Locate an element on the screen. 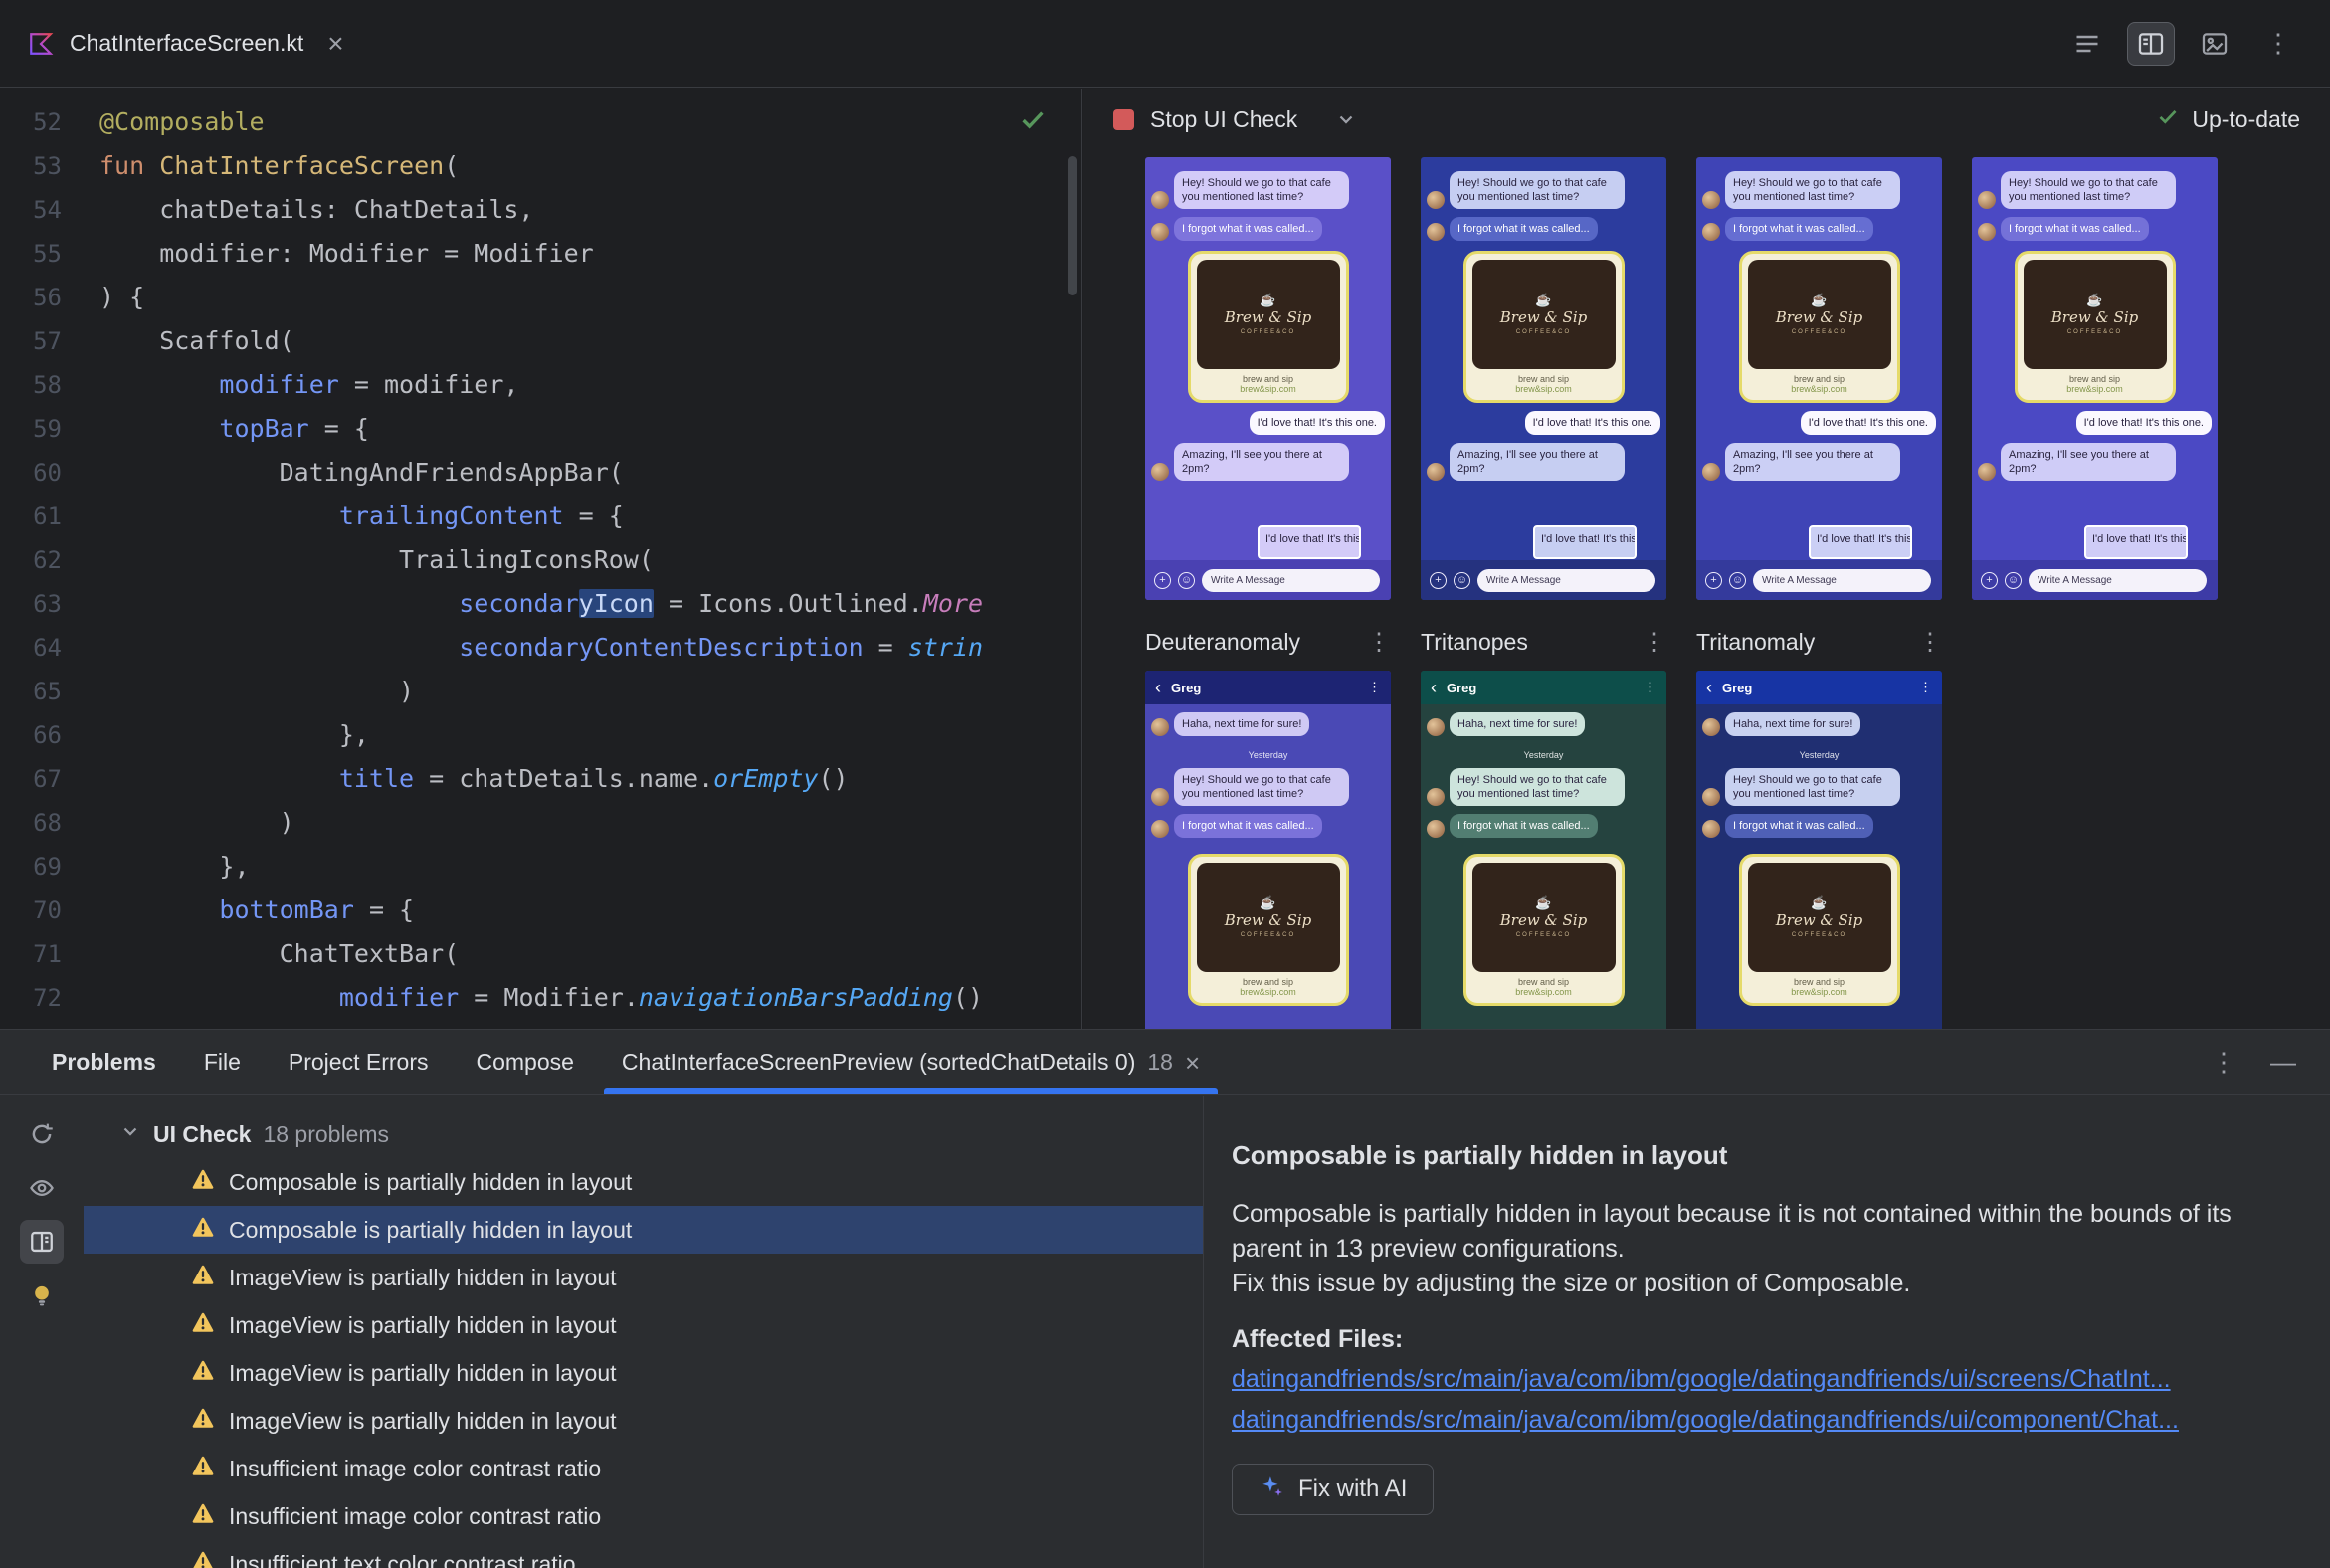  code-line: 68 ) is located at coordinates (540, 823).